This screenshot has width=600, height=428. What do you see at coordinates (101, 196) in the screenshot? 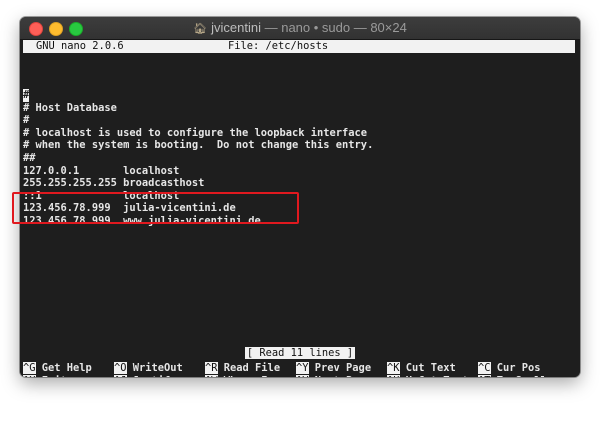
I see `text-line: ::1 localhost` at bounding box center [101, 196].